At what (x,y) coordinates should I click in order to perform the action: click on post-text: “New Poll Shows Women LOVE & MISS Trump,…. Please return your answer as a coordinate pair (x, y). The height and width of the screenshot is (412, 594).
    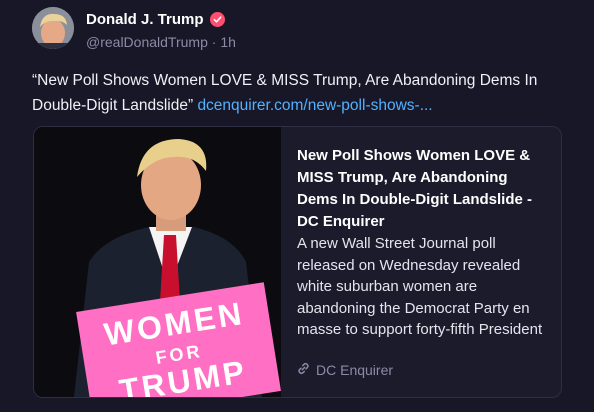
    Looking at the image, I should click on (297, 93).